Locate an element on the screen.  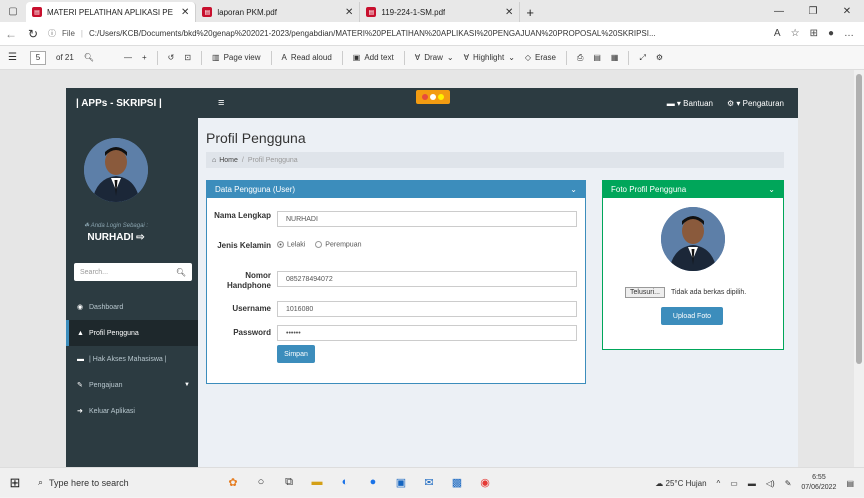
settings-menu: ⚙ ▾ Pengaturan is located at coordinates (755, 103).